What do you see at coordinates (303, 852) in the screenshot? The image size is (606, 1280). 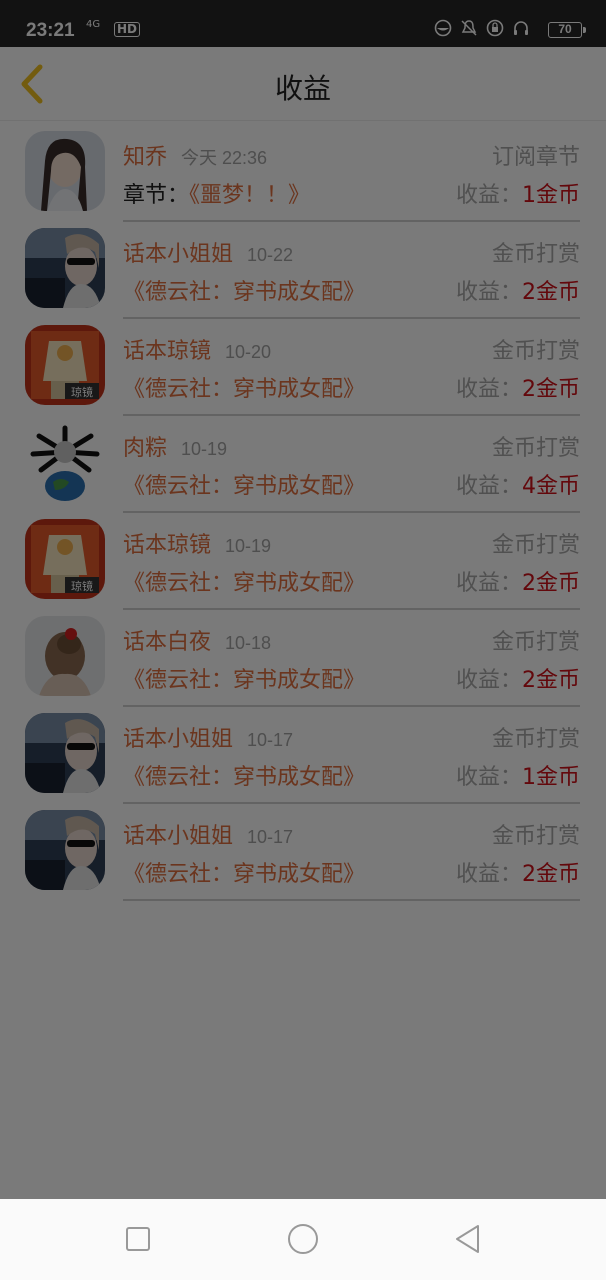 I see `income-record: 话本小姐姐 10-17 金币打赏《德云社：穿书成女配》 收益：2金币` at bounding box center [303, 852].